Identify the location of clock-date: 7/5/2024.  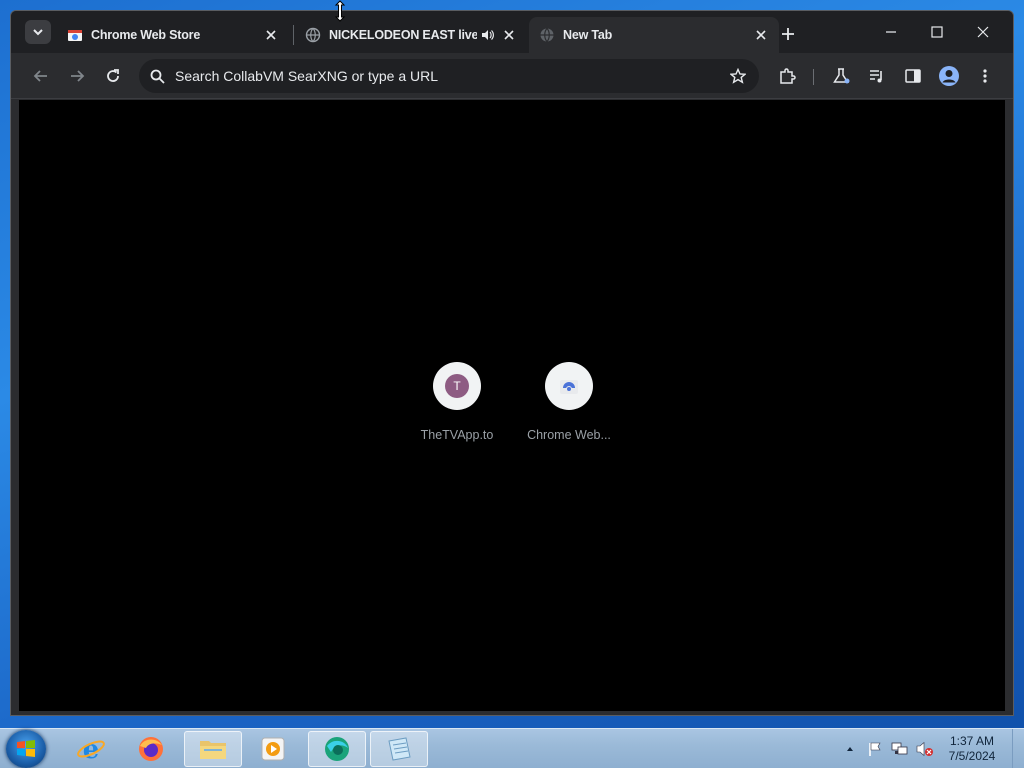
(972, 756).